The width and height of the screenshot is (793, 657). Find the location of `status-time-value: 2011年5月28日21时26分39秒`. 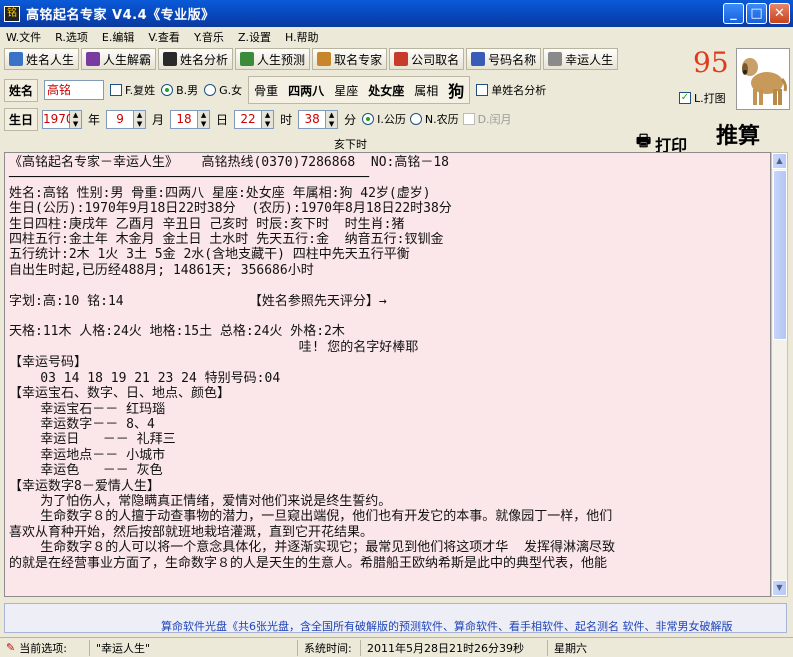

status-time-value: 2011年5月28日21时26分39秒 is located at coordinates (454, 647).